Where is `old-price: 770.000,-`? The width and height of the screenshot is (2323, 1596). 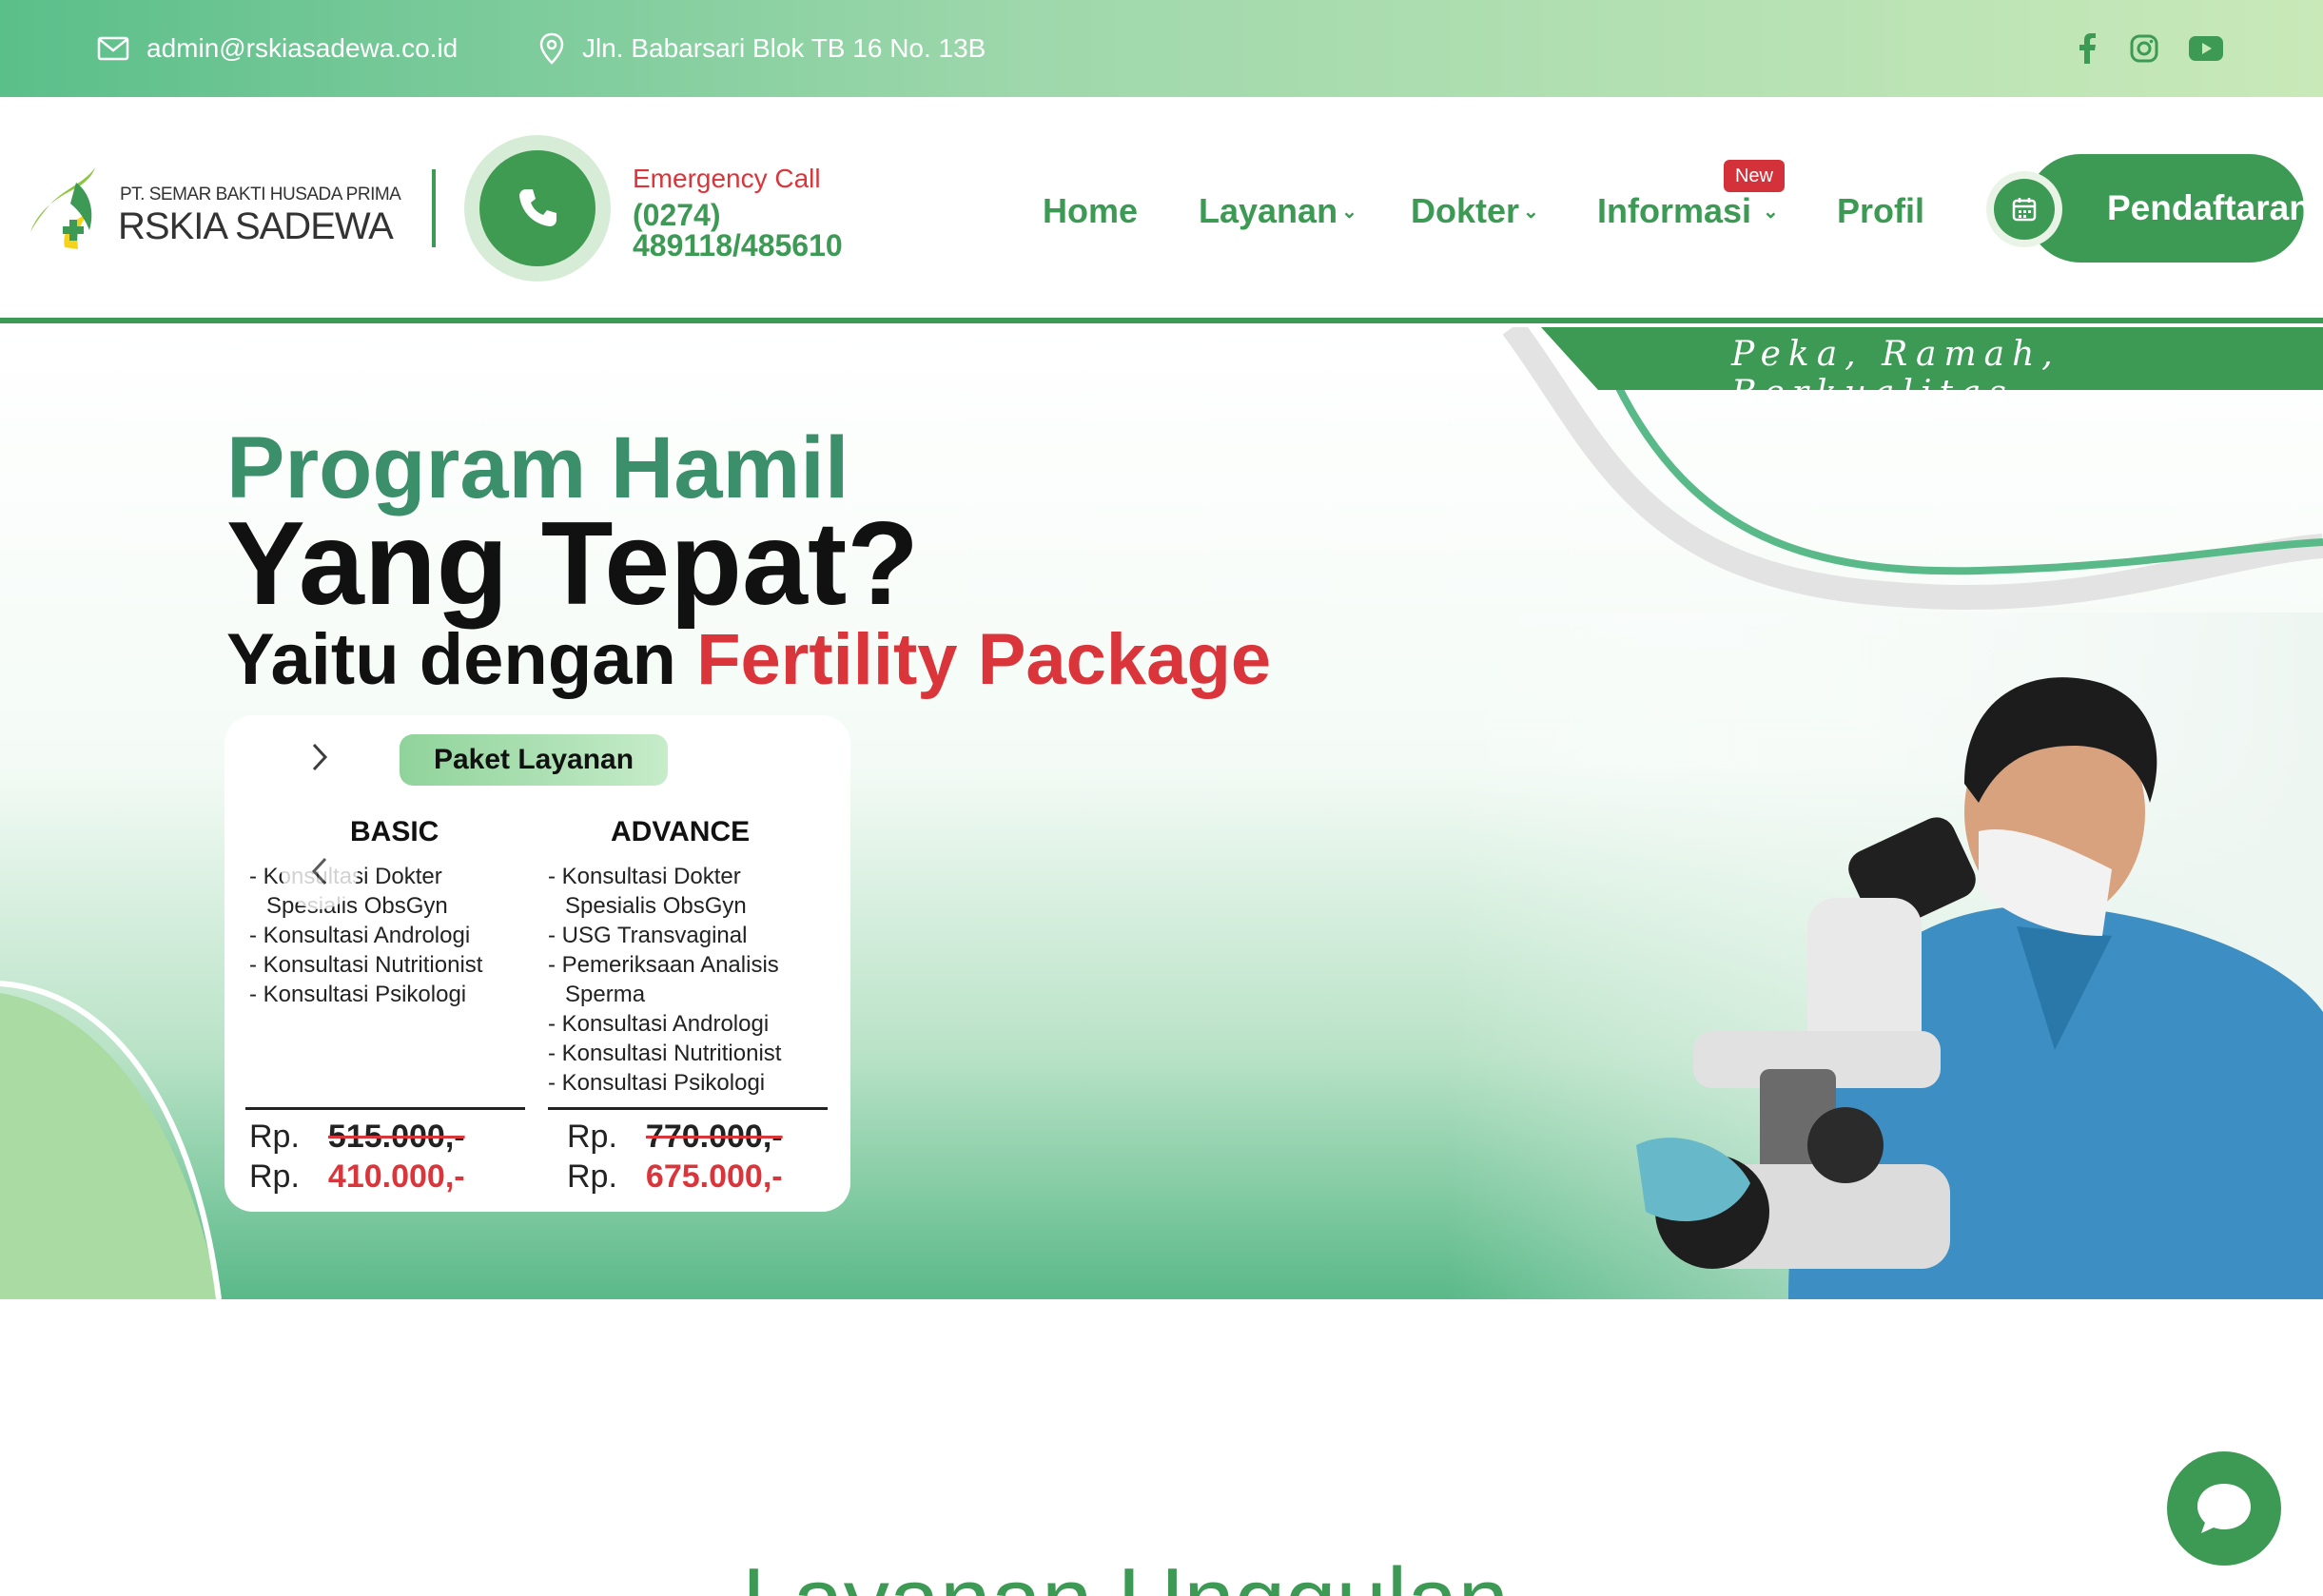 old-price: 770.000,- is located at coordinates (714, 1137).